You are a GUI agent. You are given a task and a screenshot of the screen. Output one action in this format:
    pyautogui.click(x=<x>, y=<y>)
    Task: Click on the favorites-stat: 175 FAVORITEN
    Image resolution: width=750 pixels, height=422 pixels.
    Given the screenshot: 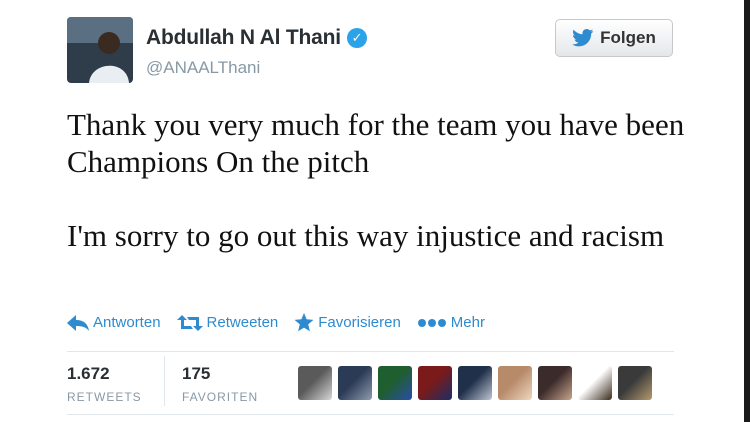 What is the action you would take?
    pyautogui.click(x=220, y=384)
    